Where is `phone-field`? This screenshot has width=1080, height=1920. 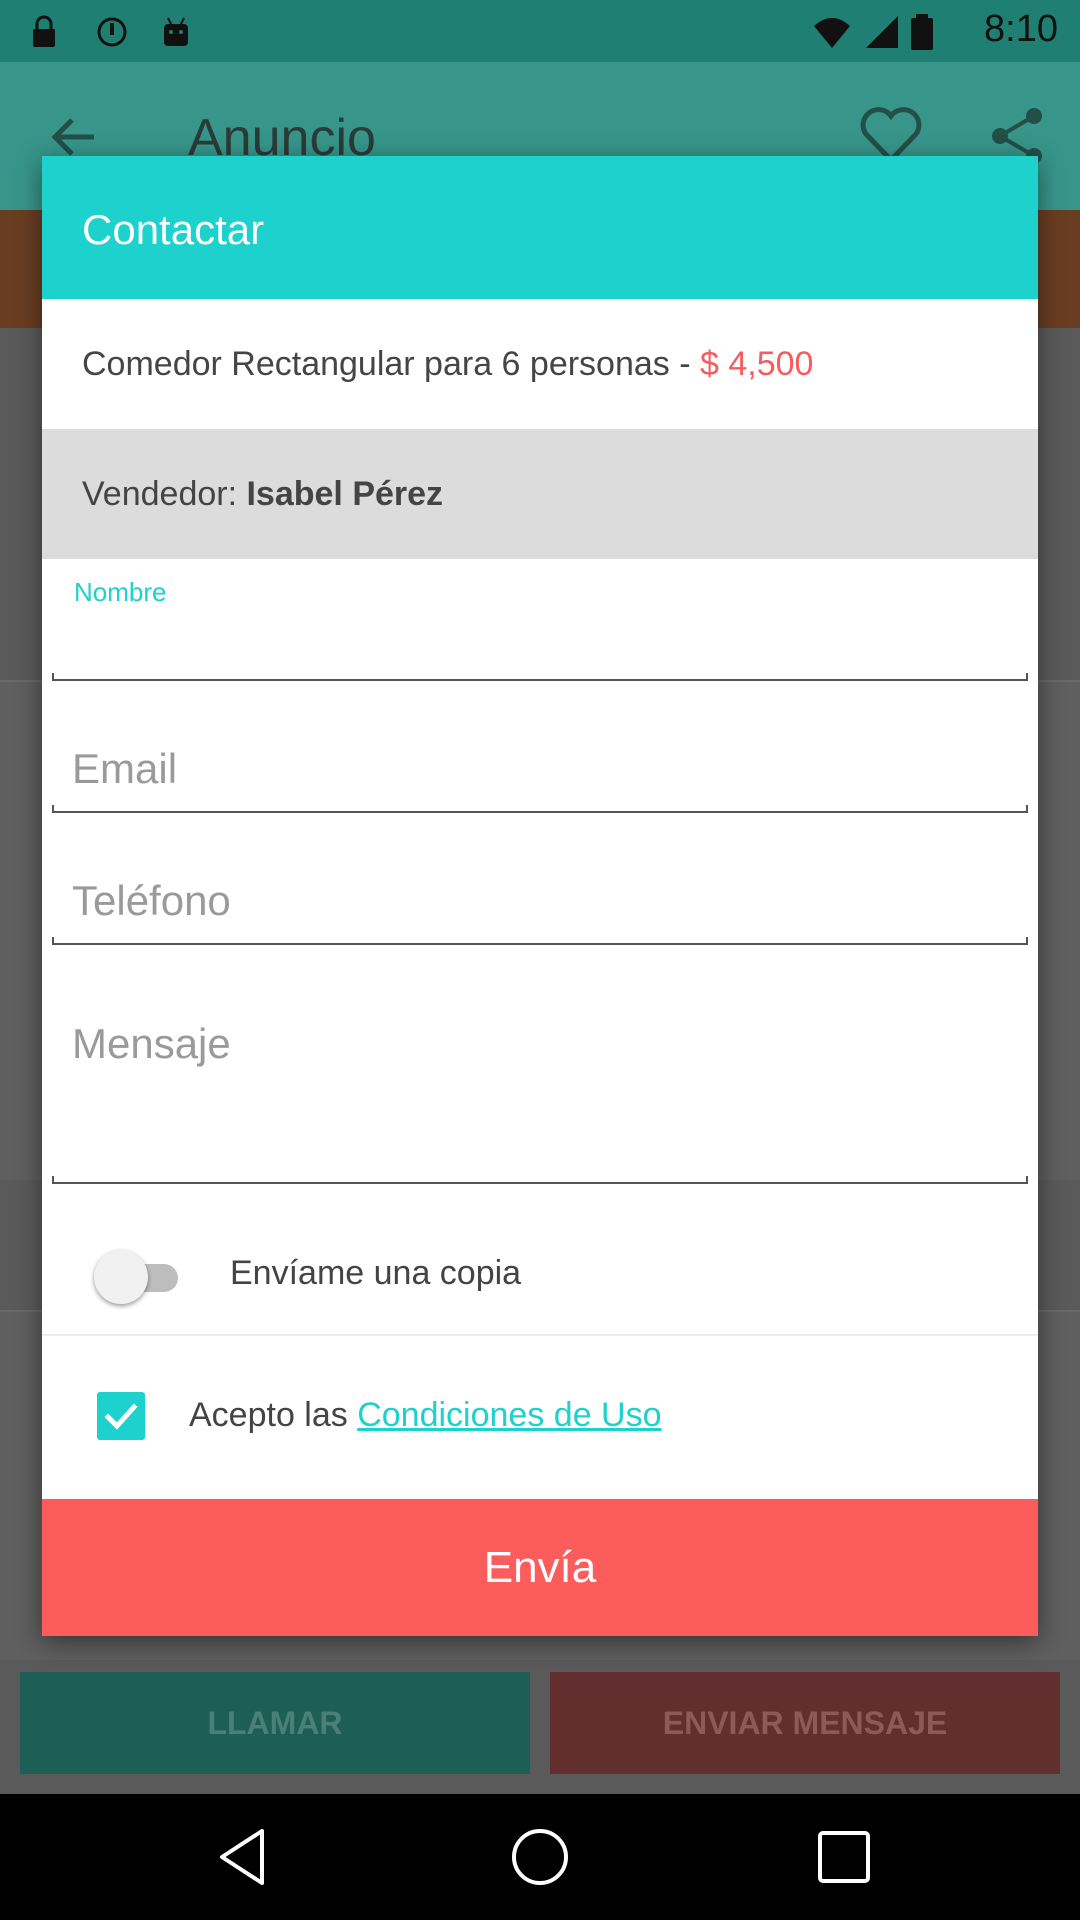 phone-field is located at coordinates (540, 884).